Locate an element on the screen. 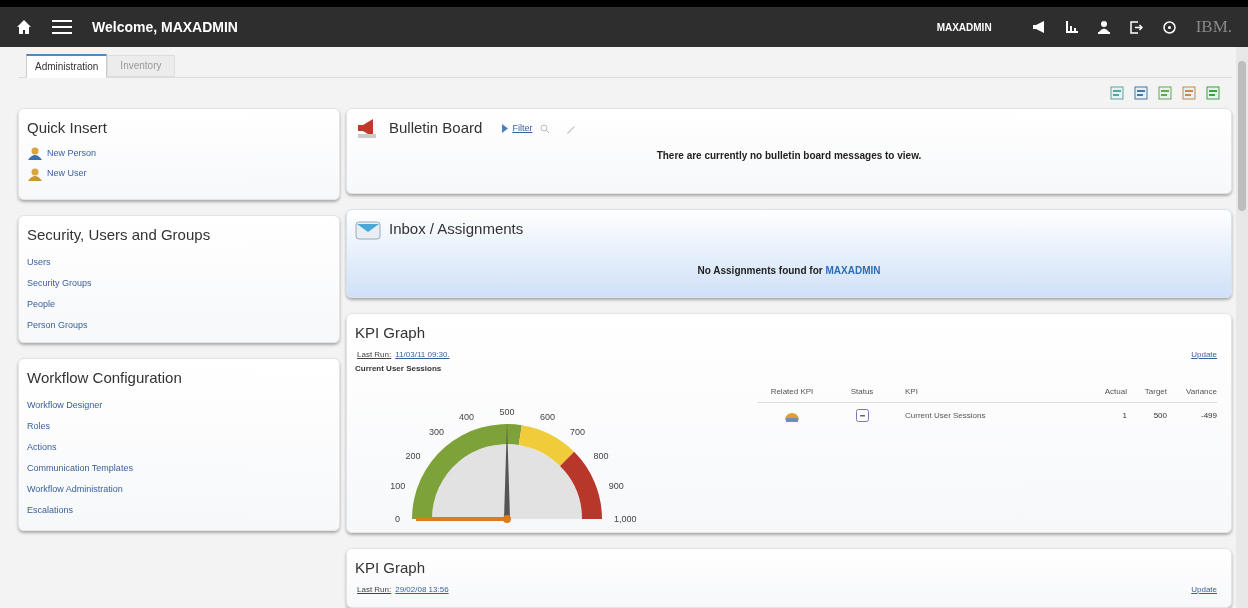 This screenshot has height=608, width=1248. nav-link: New Person is located at coordinates (72, 153).